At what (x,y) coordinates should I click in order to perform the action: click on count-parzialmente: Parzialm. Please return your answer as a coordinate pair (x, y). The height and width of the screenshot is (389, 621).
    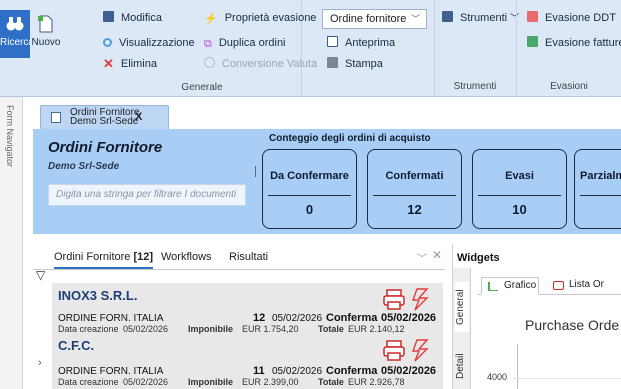
    Looking at the image, I should click on (597, 189).